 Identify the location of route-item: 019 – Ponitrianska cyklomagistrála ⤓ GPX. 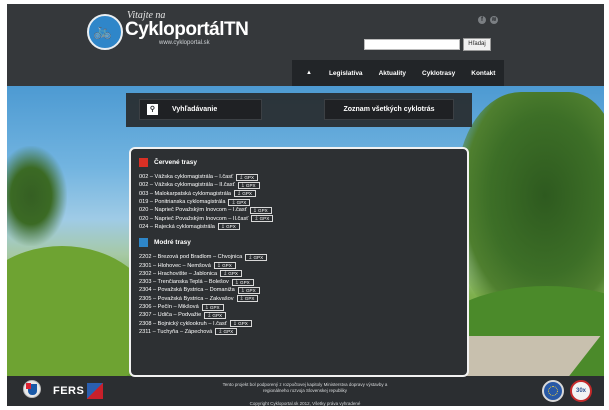
(300, 202).